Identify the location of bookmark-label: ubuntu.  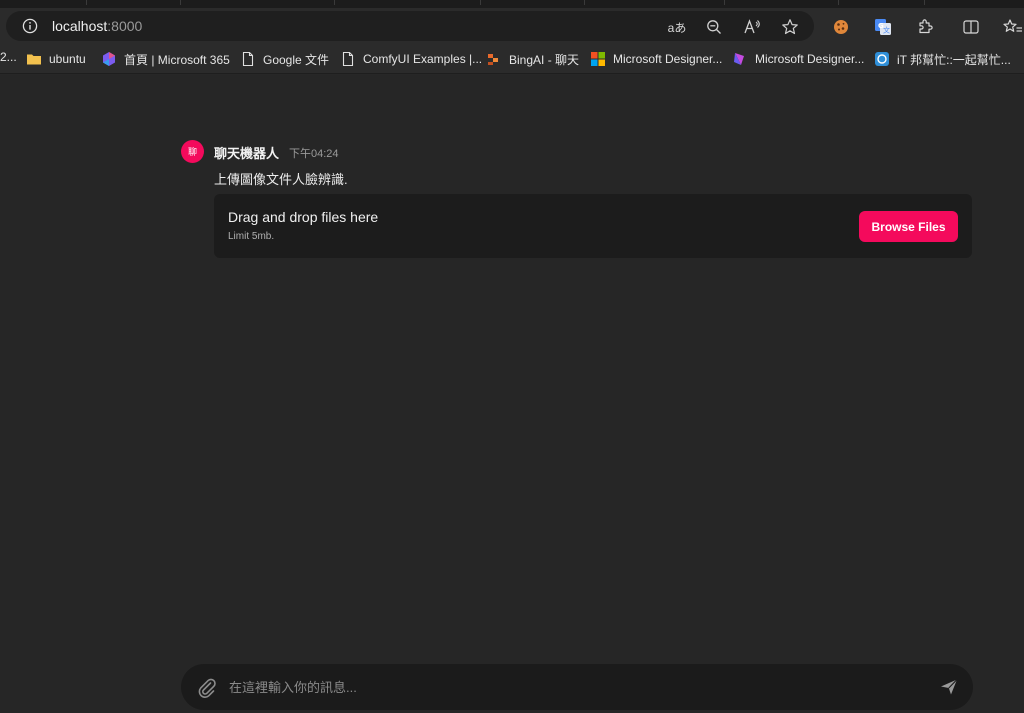
(67, 59).